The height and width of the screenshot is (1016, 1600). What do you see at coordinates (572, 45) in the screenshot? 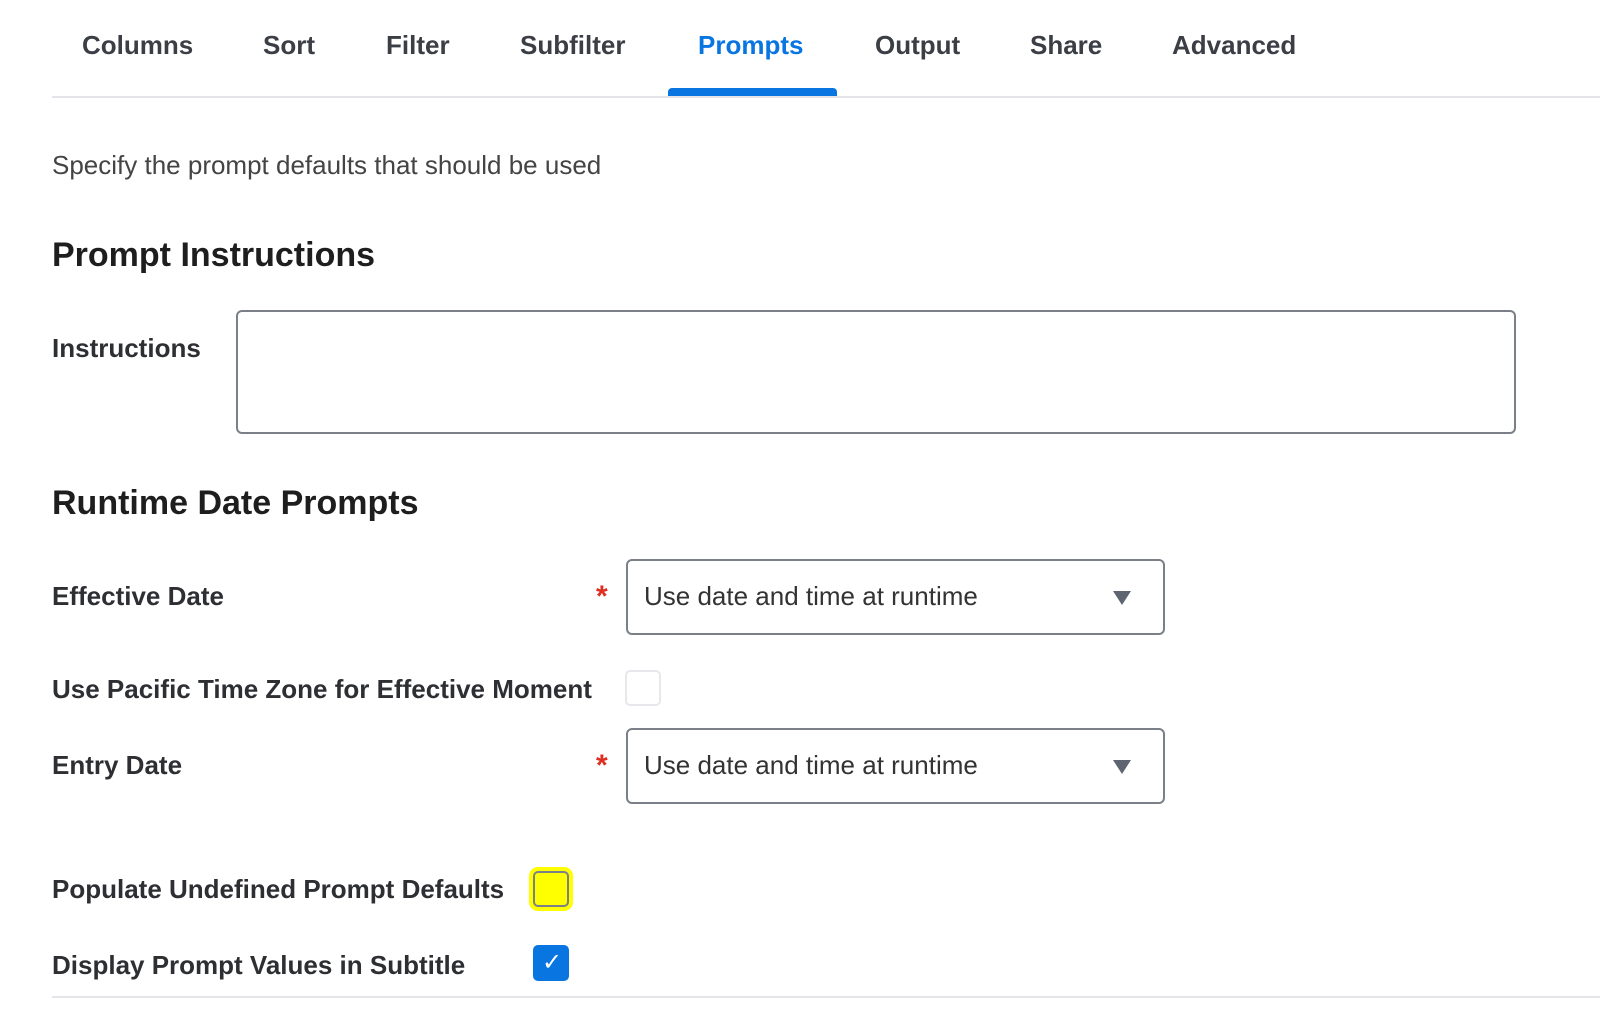
I see `tab-subfilter: Subfilter` at bounding box center [572, 45].